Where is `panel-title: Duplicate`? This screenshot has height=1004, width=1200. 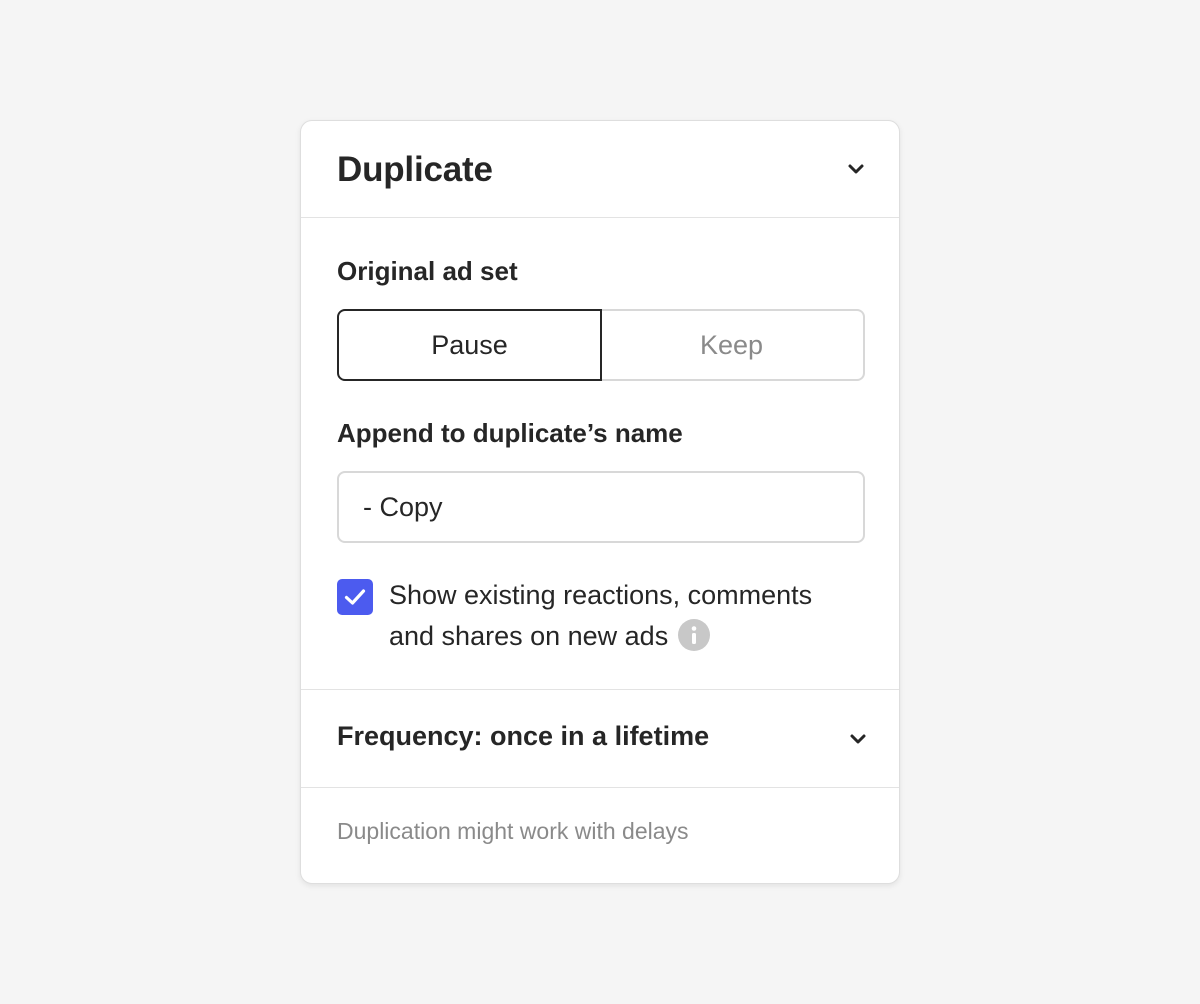
panel-title: Duplicate is located at coordinates (415, 169).